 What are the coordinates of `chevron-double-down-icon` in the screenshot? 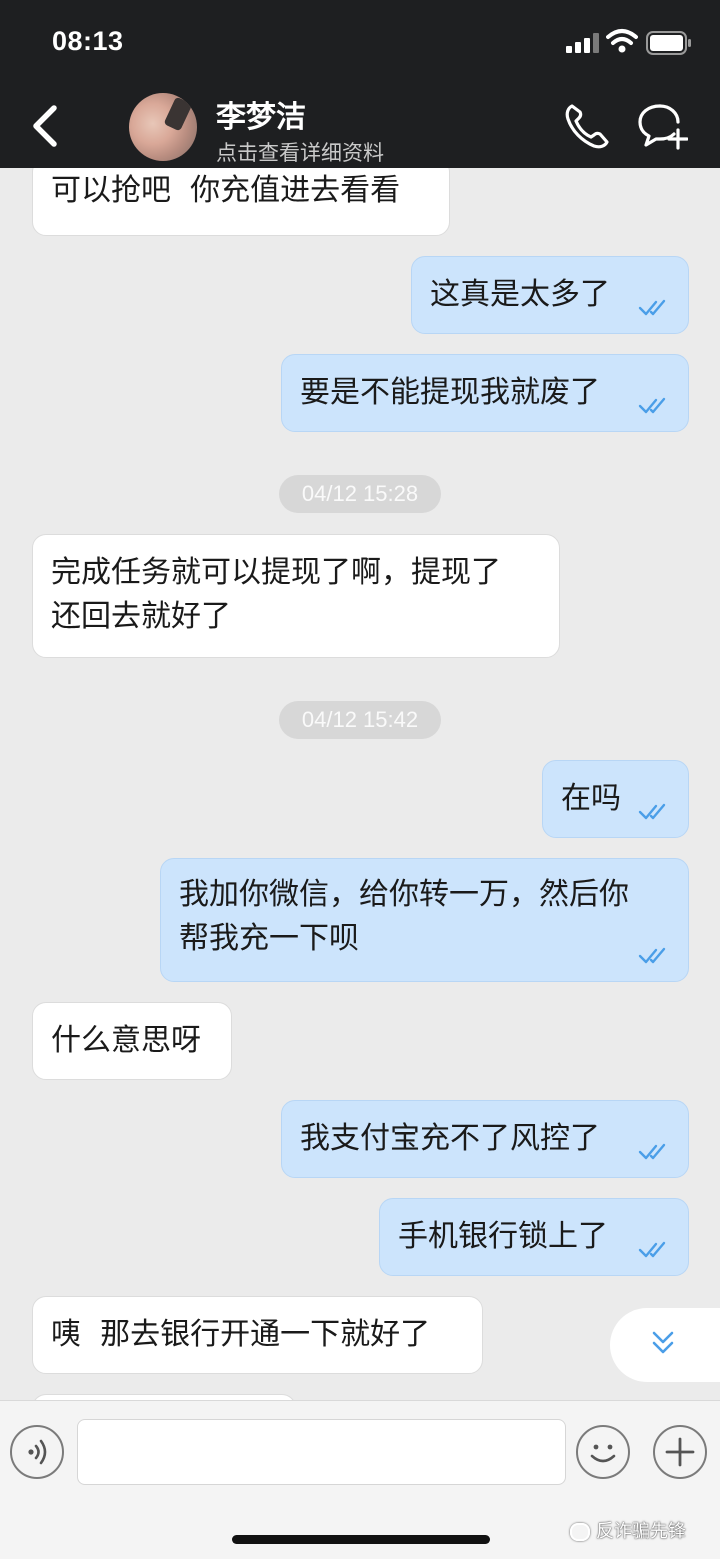 It's located at (663, 1342).